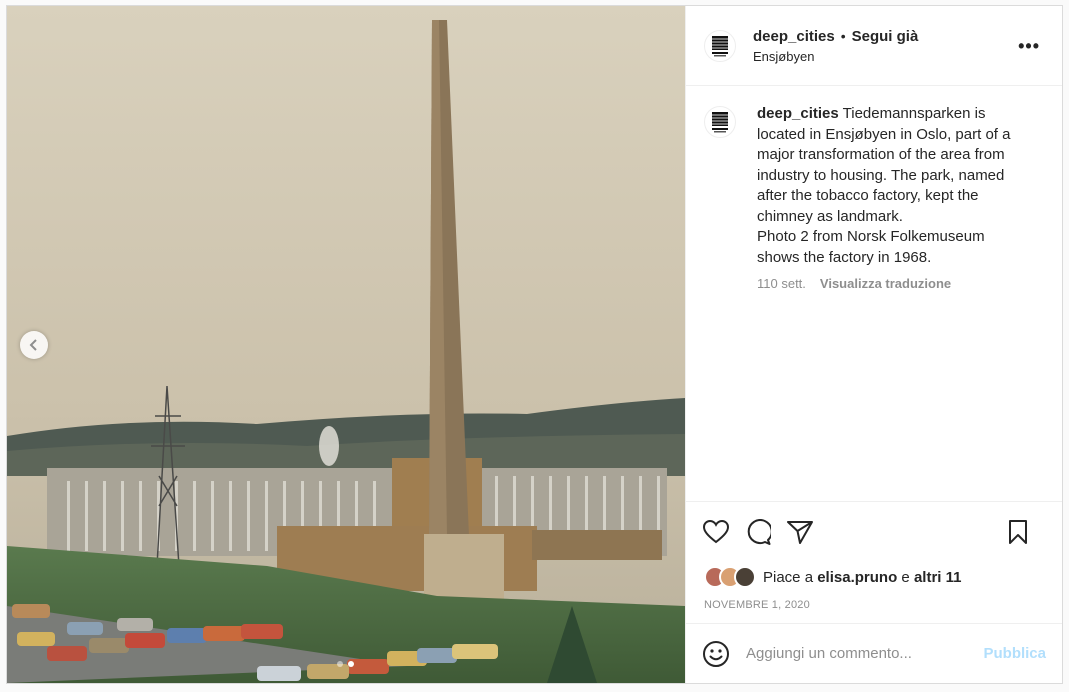 The width and height of the screenshot is (1069, 692). I want to click on share-button, so click(800, 532).